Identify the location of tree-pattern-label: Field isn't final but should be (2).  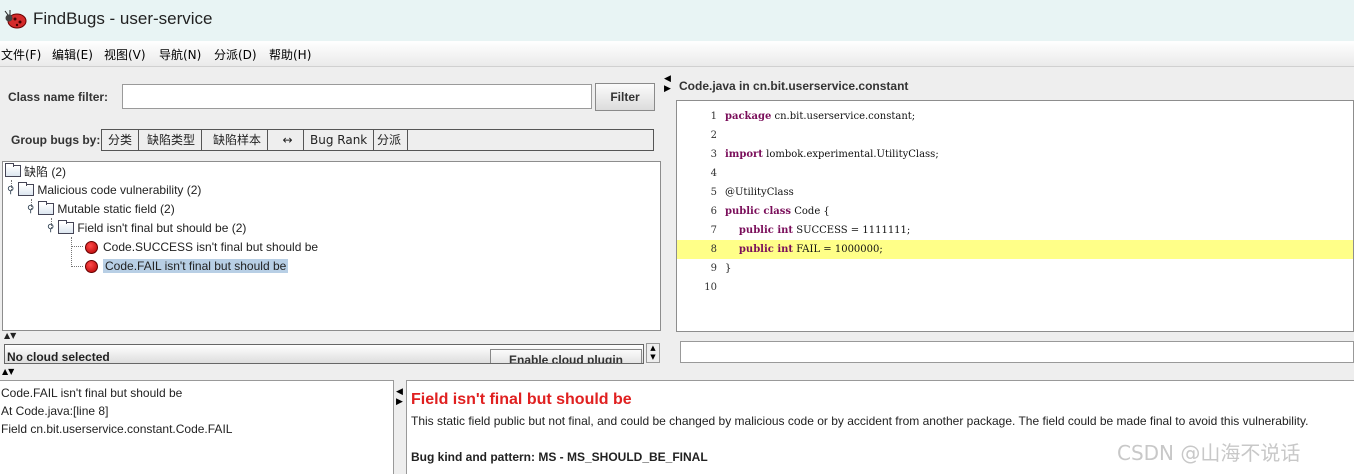
(162, 228).